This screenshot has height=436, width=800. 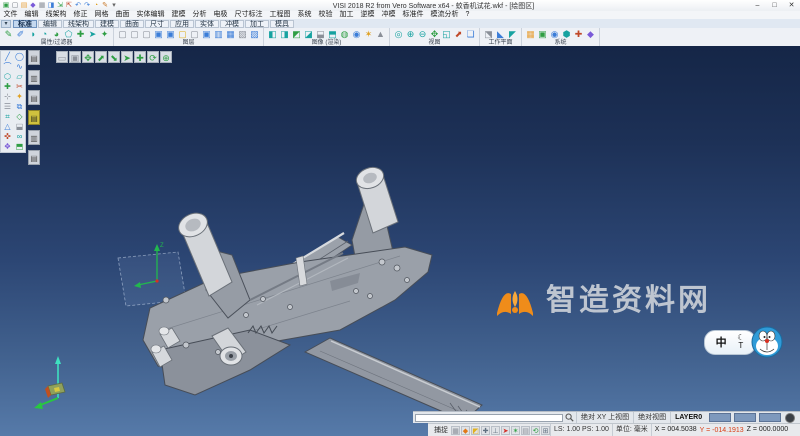 I want to click on view-zoom-out-icon: ⊖, so click(x=422, y=34).